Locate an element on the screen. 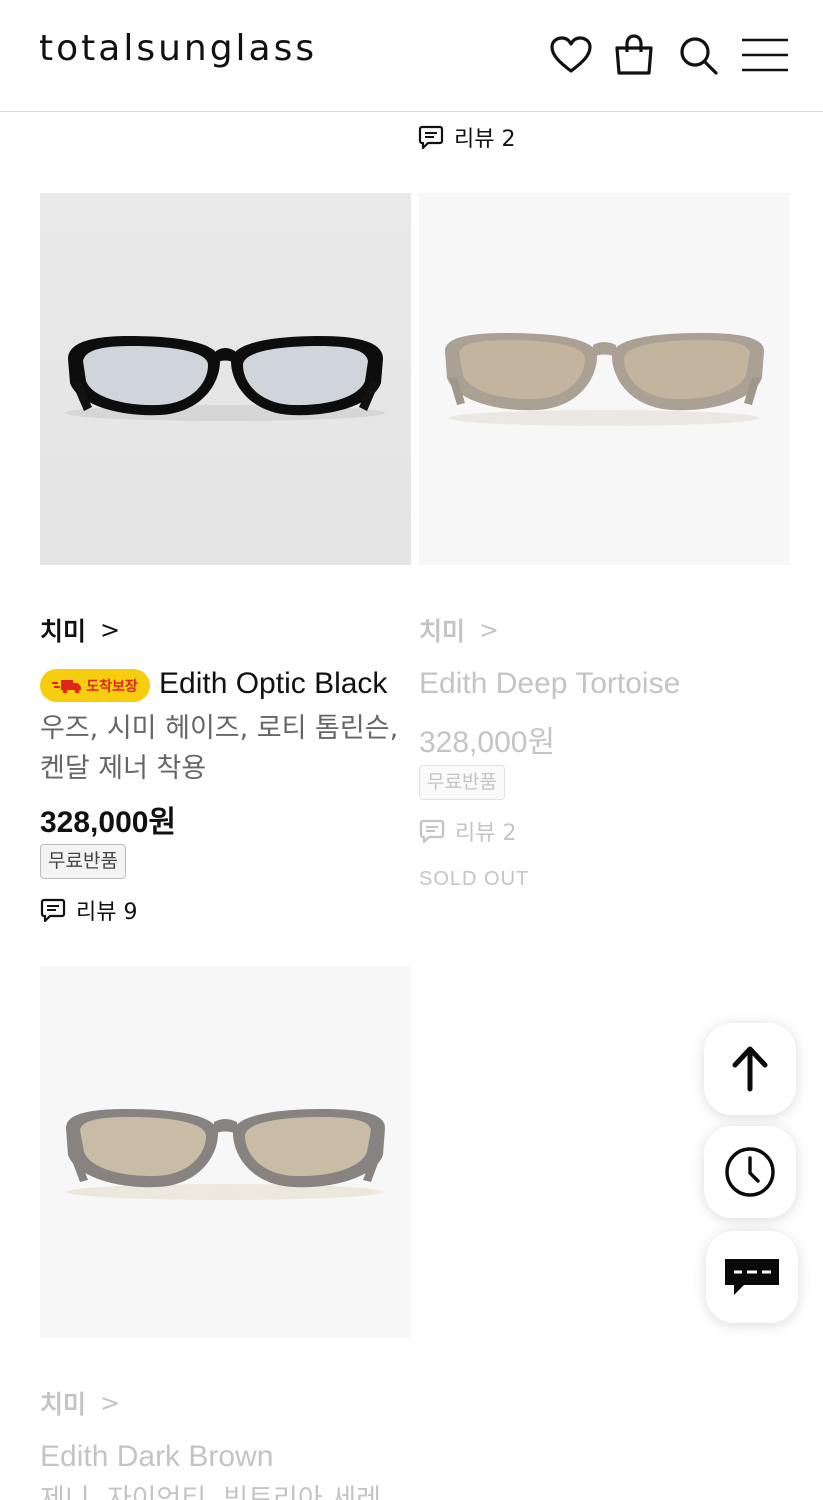 The image size is (823, 1500). delivery-guarantee-badge: 도착보장 is located at coordinates (95, 685).